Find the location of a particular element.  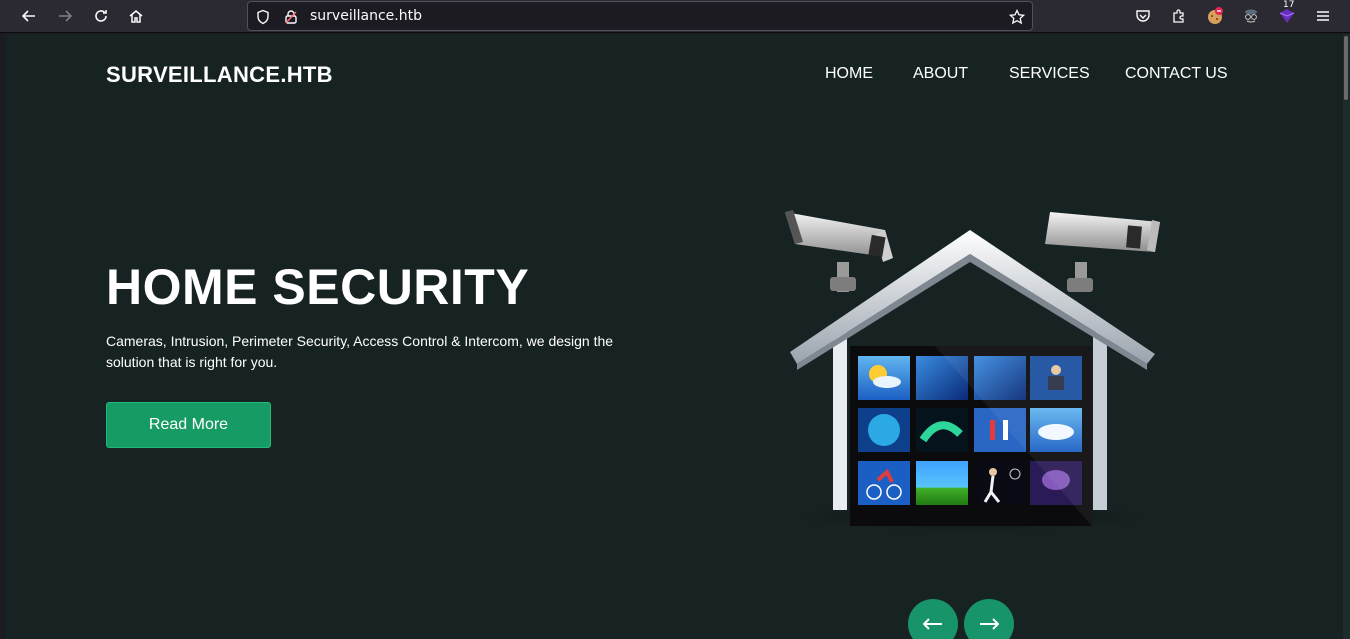

carousel-next-button is located at coordinates (989, 619).